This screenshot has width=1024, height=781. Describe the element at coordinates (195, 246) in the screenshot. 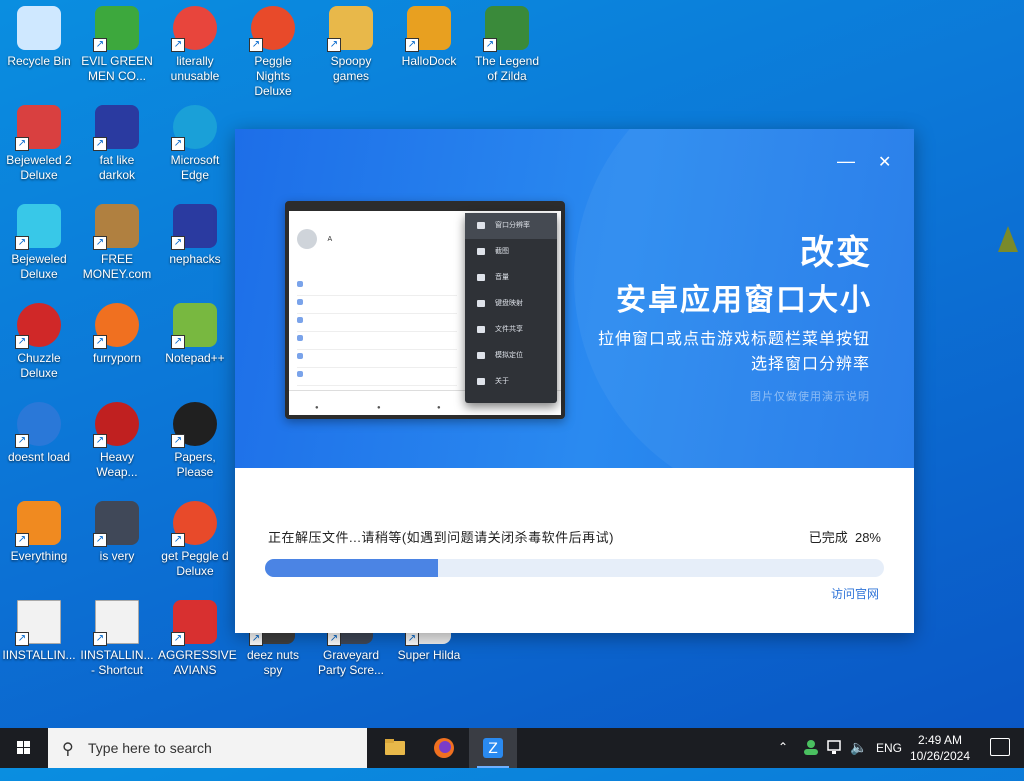

I see `desktop-icon: ↗ nephacks` at that location.